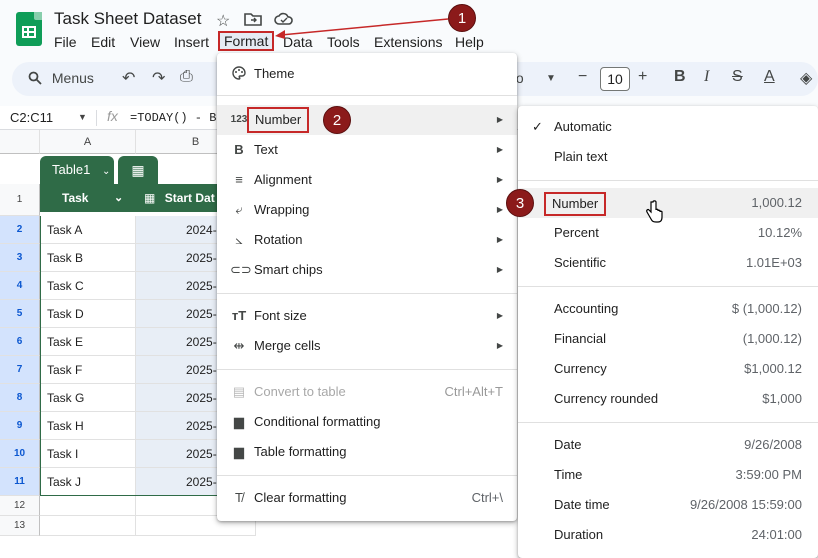 The height and width of the screenshot is (558, 818). What do you see at coordinates (367, 498) in the screenshot?
I see `menu-item-clear-formatting: T̸ Clear formatting Ctrl+\` at bounding box center [367, 498].